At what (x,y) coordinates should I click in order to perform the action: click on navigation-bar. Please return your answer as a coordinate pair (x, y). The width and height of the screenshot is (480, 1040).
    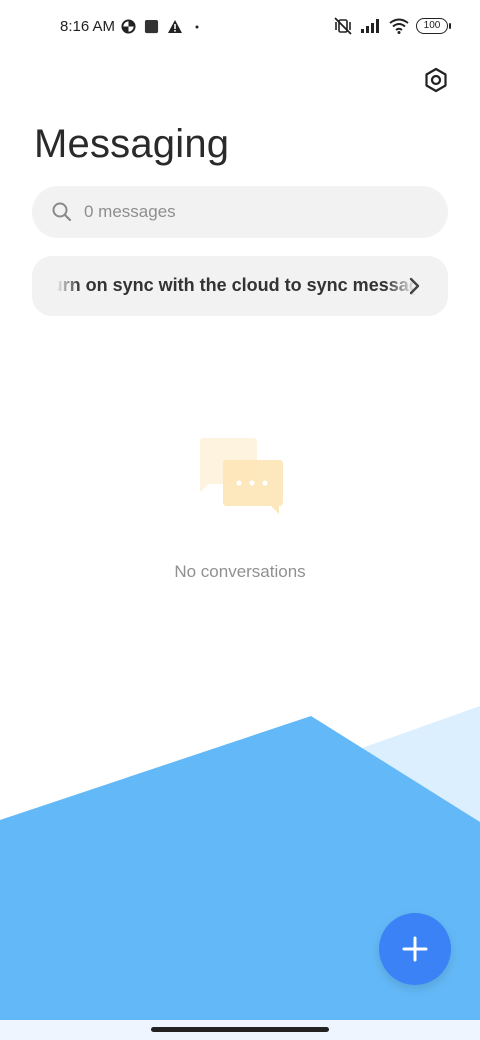
    Looking at the image, I should click on (240, 1030).